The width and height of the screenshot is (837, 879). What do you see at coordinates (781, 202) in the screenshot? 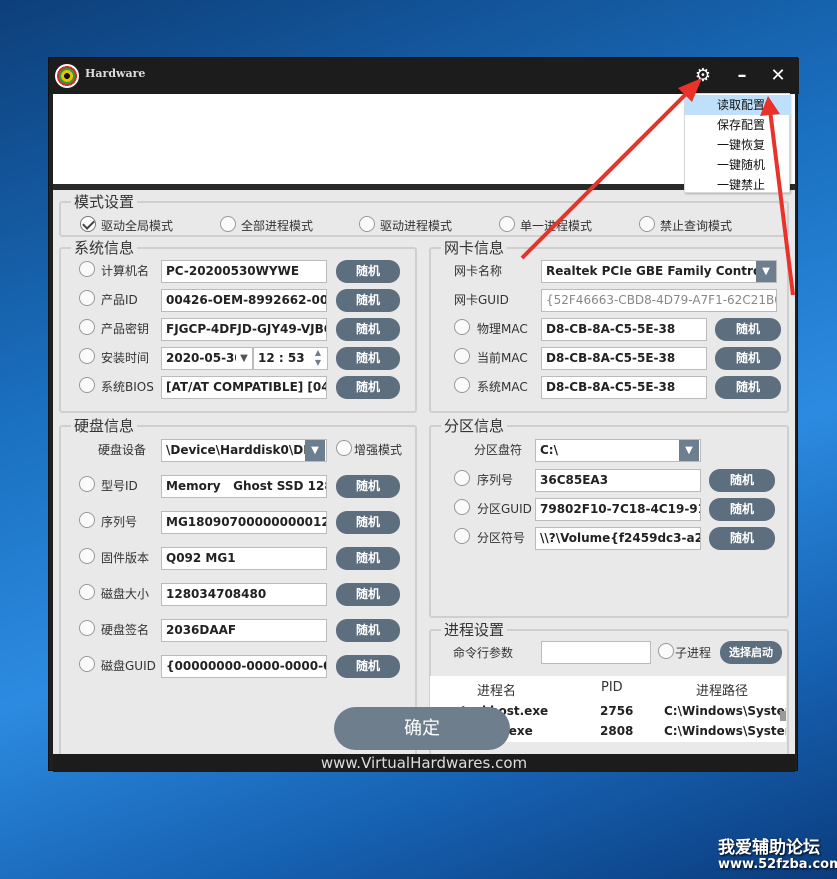
I see `arrow-to-menu` at bounding box center [781, 202].